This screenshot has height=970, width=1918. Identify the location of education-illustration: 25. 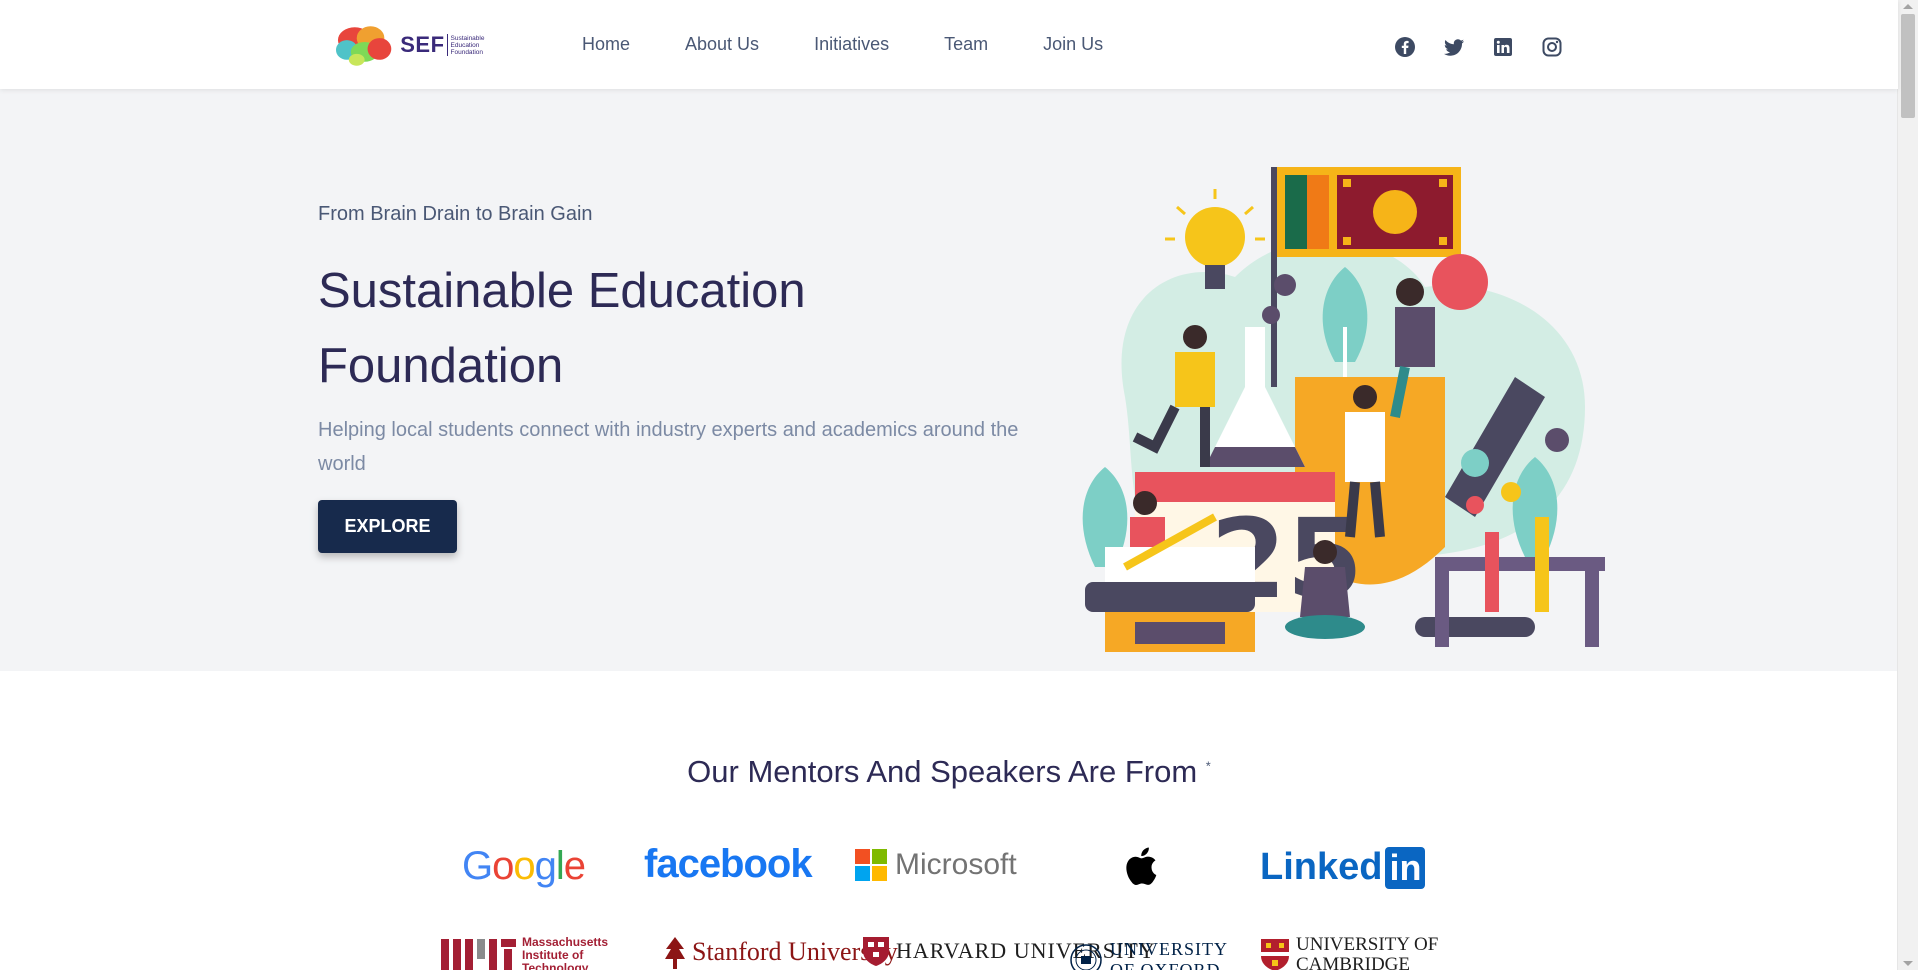
(1343, 409).